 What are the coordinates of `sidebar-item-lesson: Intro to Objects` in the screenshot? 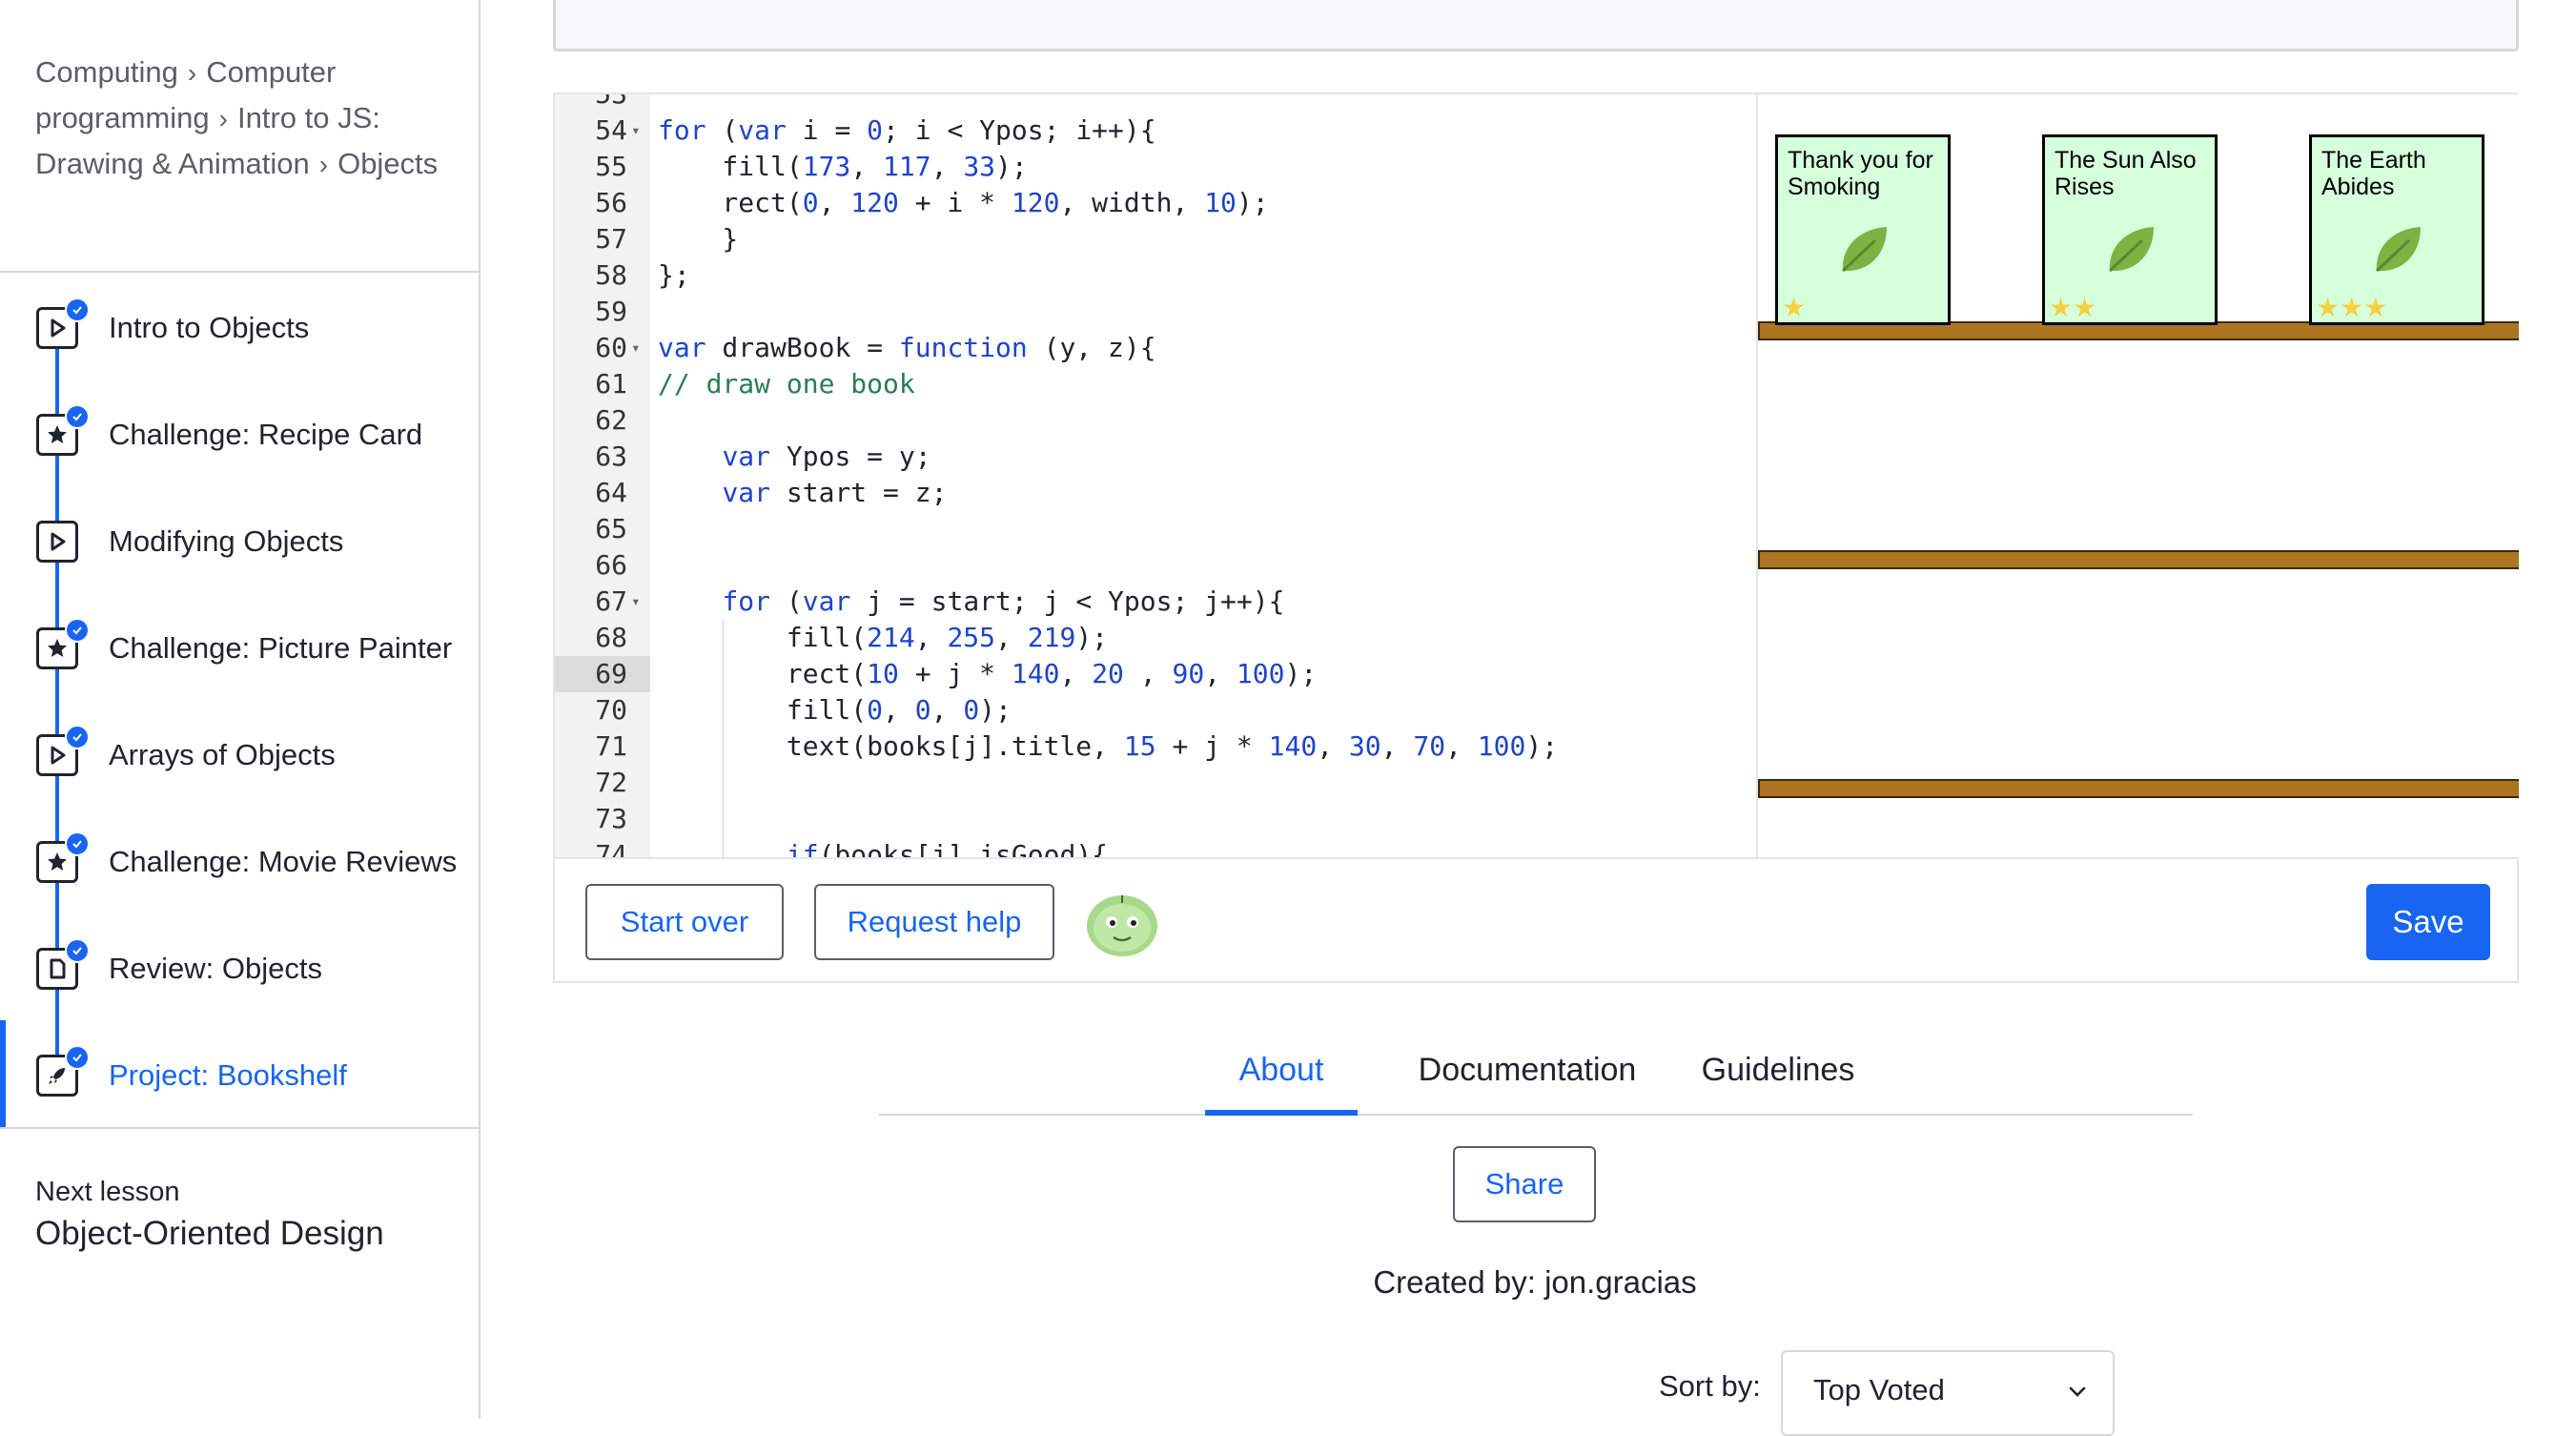 It's located at (239, 326).